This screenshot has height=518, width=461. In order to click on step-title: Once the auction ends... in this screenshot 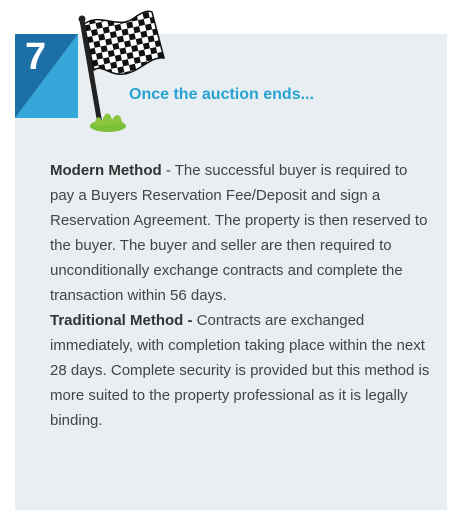, I will do `click(221, 94)`.